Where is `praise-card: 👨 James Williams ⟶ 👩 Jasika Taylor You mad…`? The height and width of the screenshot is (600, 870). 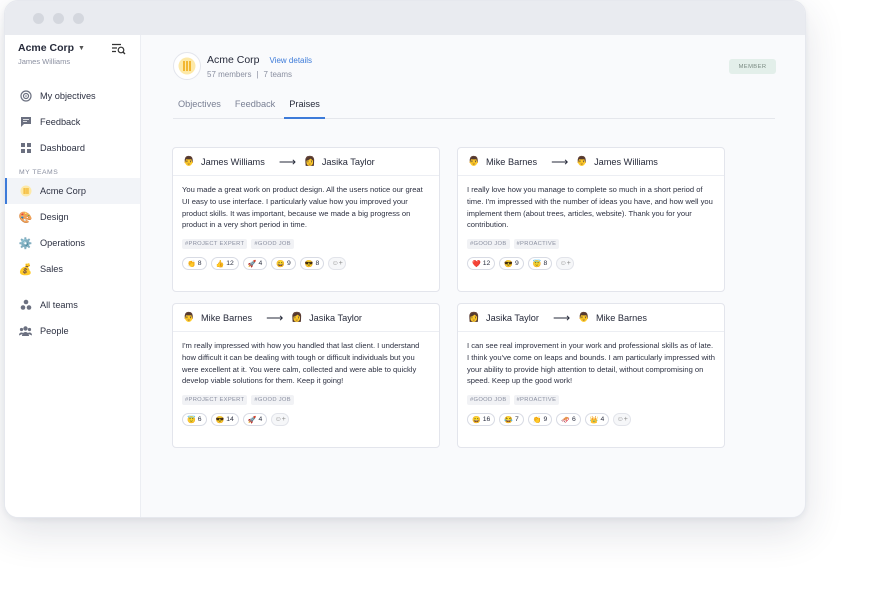
praise-card: 👨 James Williams ⟶ 👩 Jasika Taylor You mad… is located at coordinates (306, 219).